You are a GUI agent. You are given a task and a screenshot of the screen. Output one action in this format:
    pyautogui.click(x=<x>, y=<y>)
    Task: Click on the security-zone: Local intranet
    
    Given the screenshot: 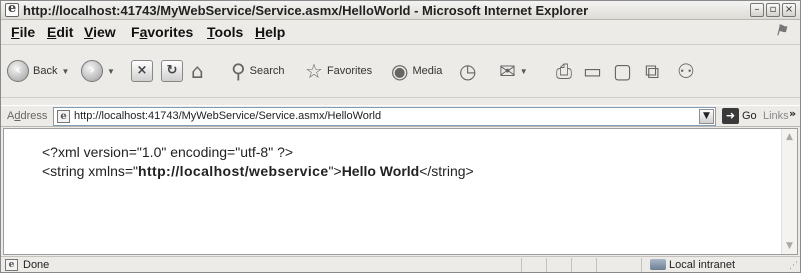 What is the action you would take?
    pyautogui.click(x=702, y=265)
    